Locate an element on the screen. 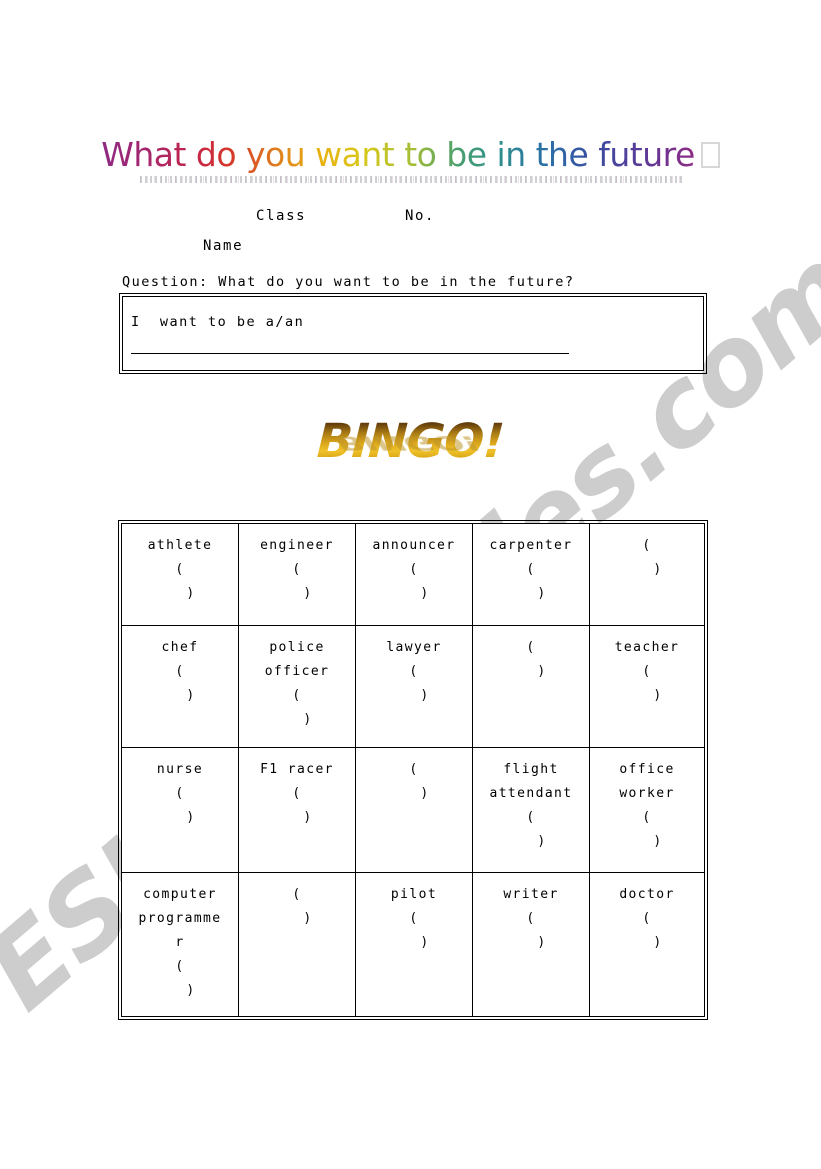  bingo-cell-job-label: lawyer is located at coordinates (414, 647).